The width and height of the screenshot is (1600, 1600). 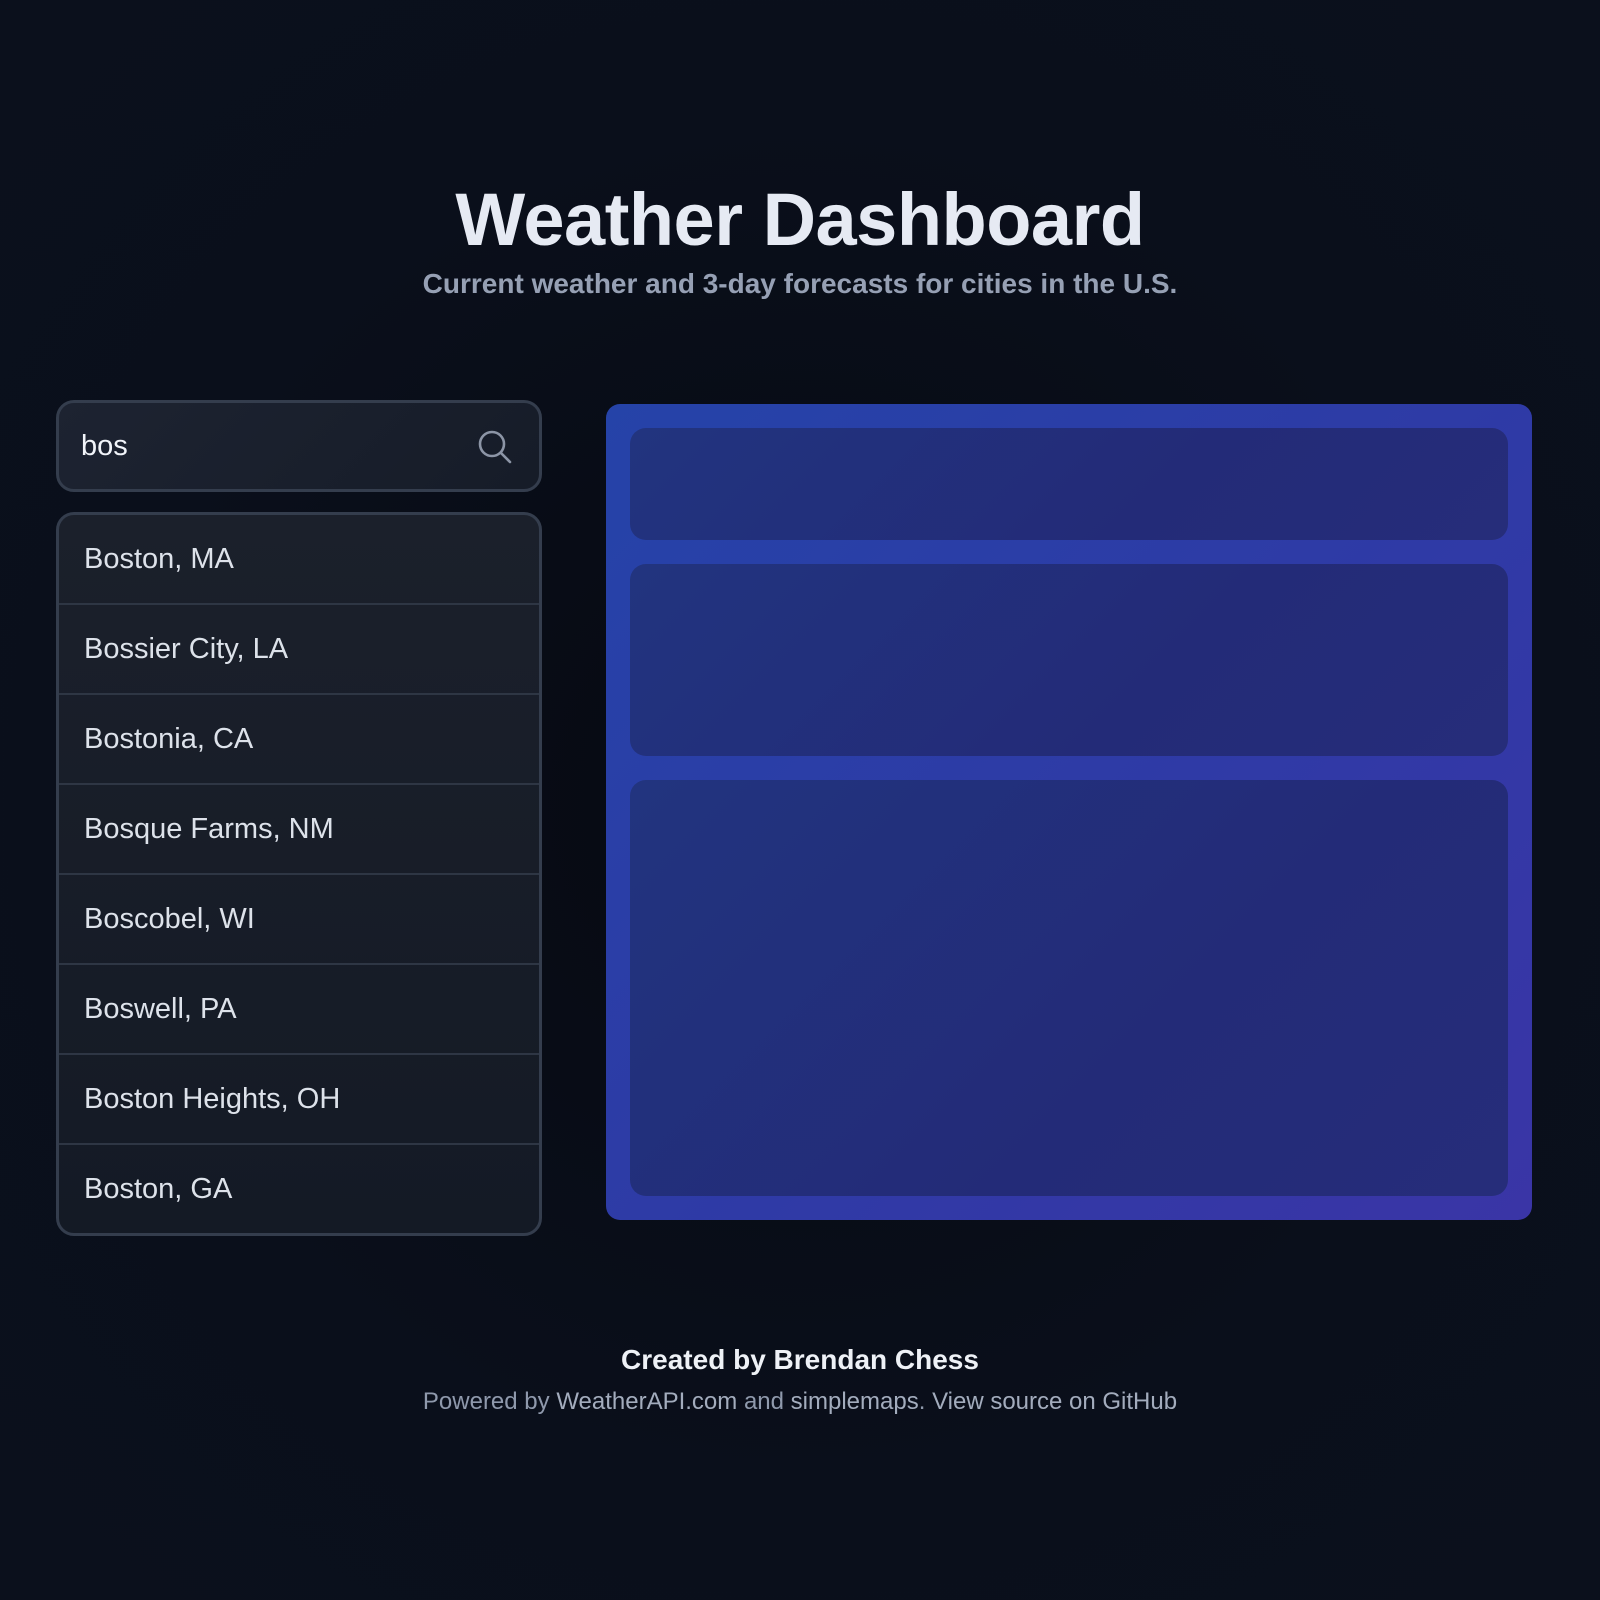 I want to click on powered-prefix: Powered by, so click(x=489, y=1401).